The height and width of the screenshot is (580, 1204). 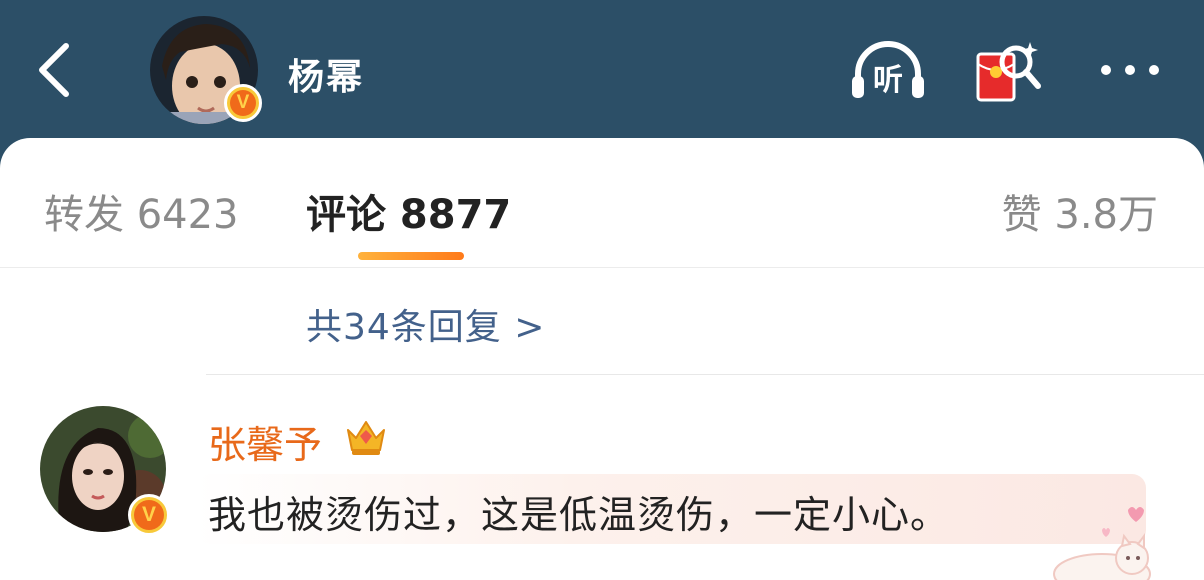 What do you see at coordinates (206, 70) in the screenshot?
I see `profile-avatar: V` at bounding box center [206, 70].